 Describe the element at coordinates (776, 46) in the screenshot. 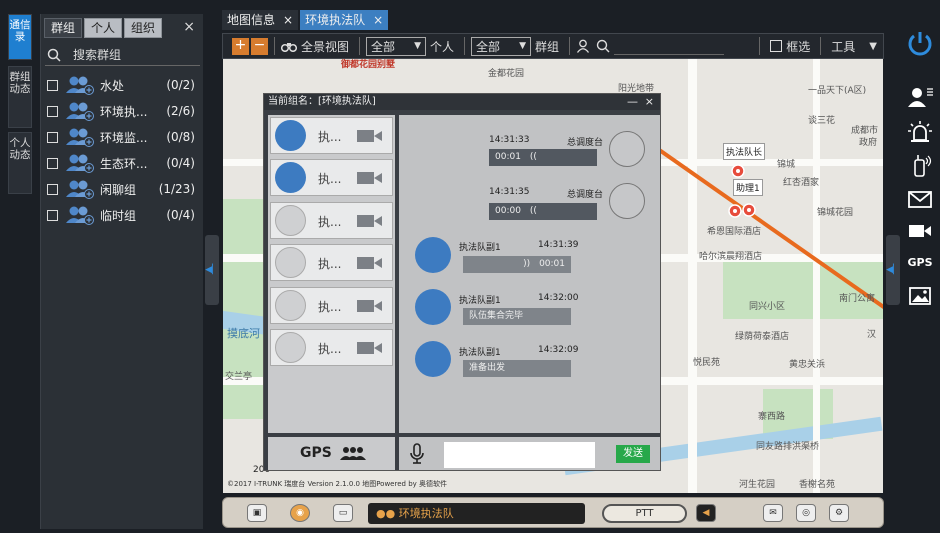

I see `square-select-icon` at that location.